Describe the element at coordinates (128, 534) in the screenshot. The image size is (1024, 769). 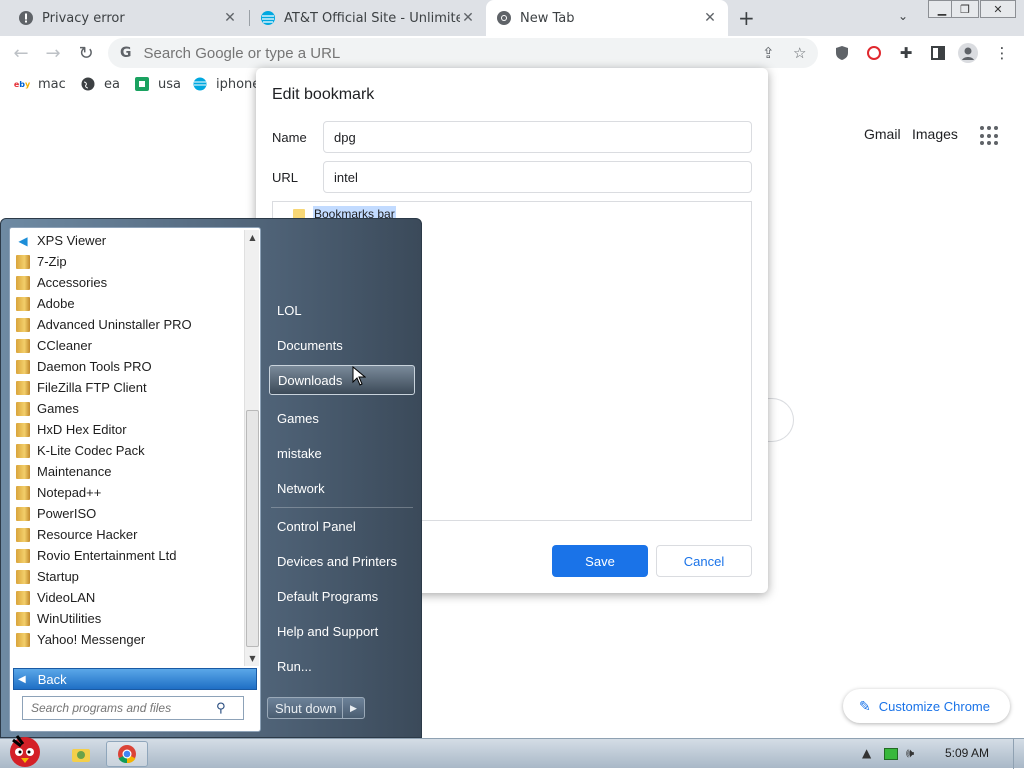
I see `program-item: Resource Hacker` at that location.